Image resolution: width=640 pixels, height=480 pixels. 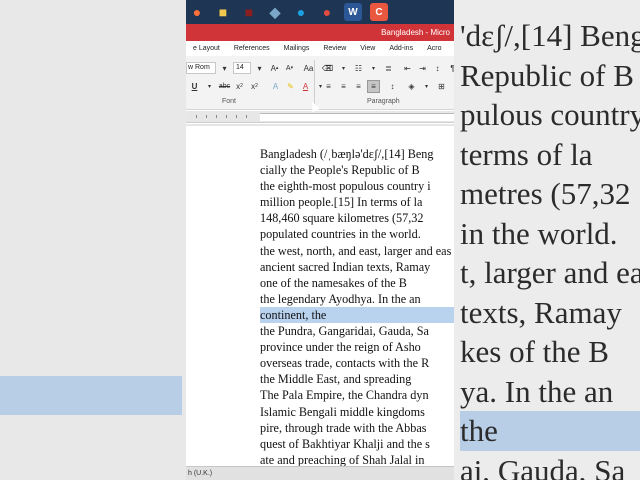 What do you see at coordinates (200, 473) in the screenshot?
I see `language-status: h (U.K.)` at bounding box center [200, 473].